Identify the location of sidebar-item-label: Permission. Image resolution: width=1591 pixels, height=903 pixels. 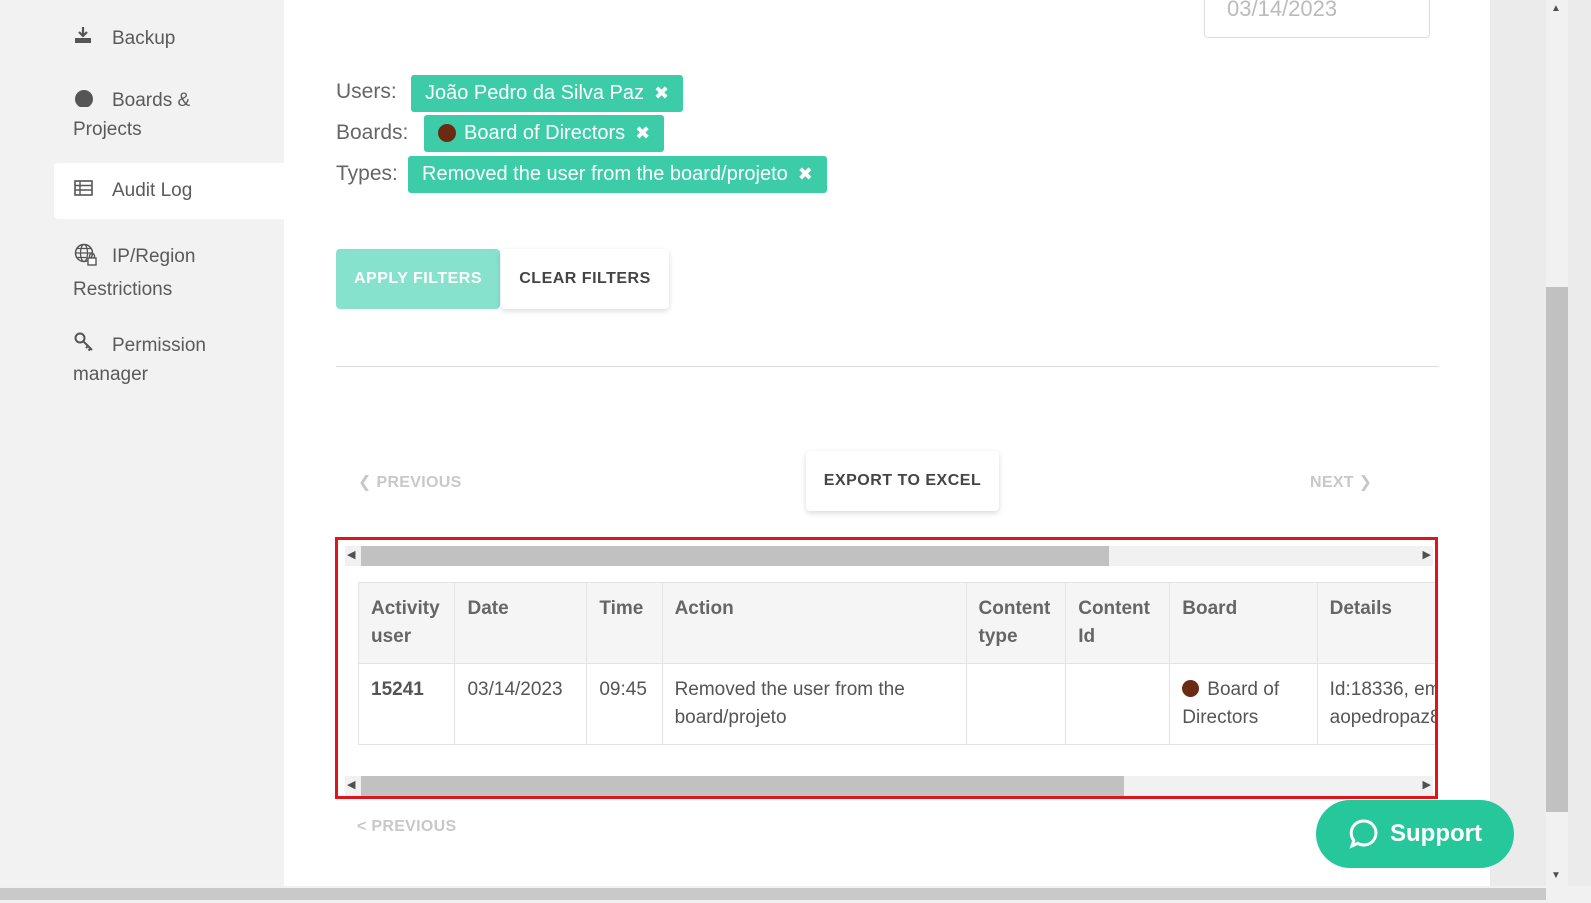
(159, 345).